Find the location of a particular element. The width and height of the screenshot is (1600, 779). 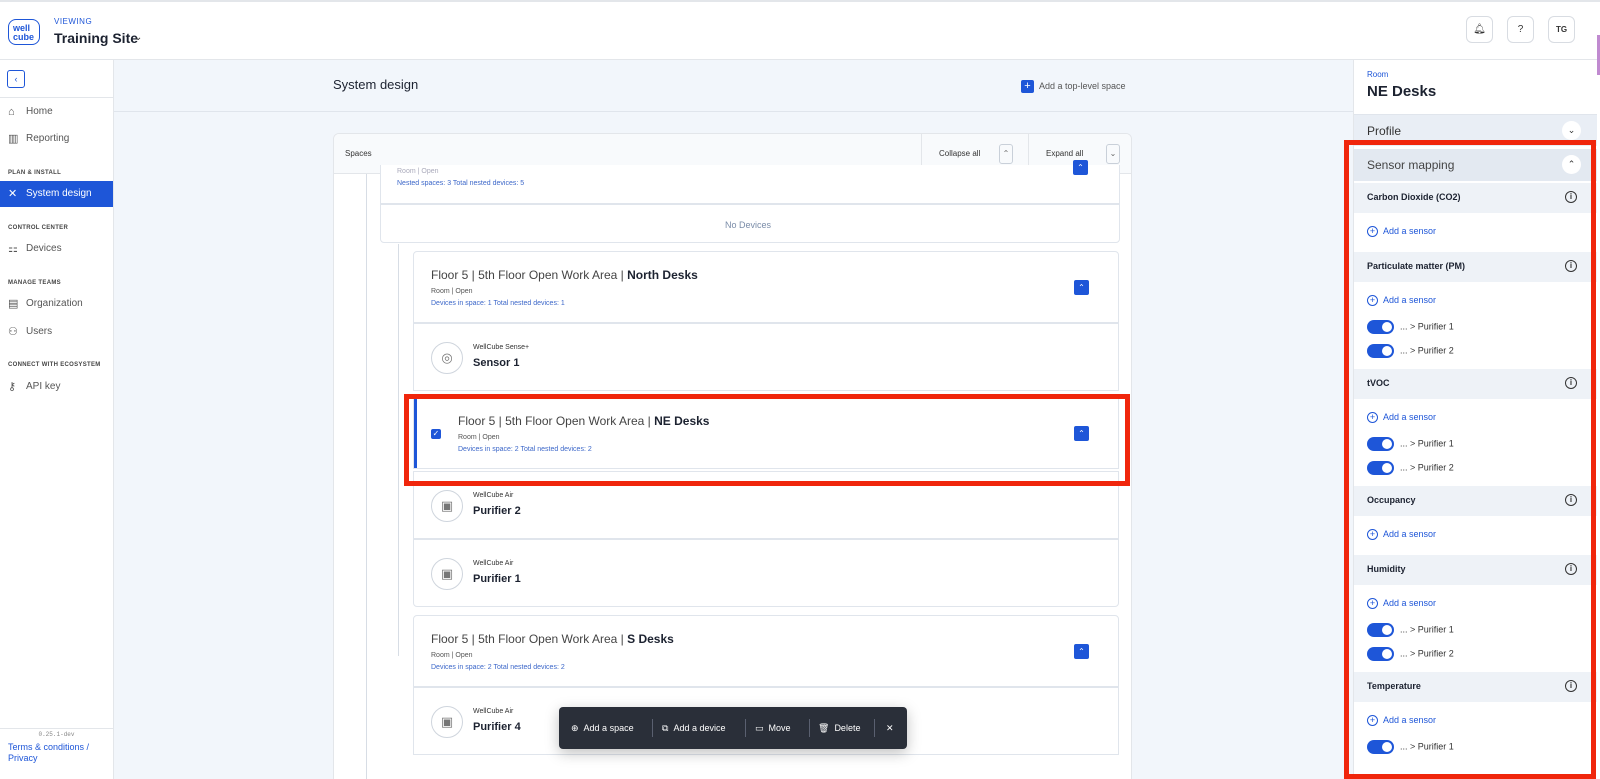

sidebar-item-reporting: ▥ Reporting is located at coordinates (56, 139).